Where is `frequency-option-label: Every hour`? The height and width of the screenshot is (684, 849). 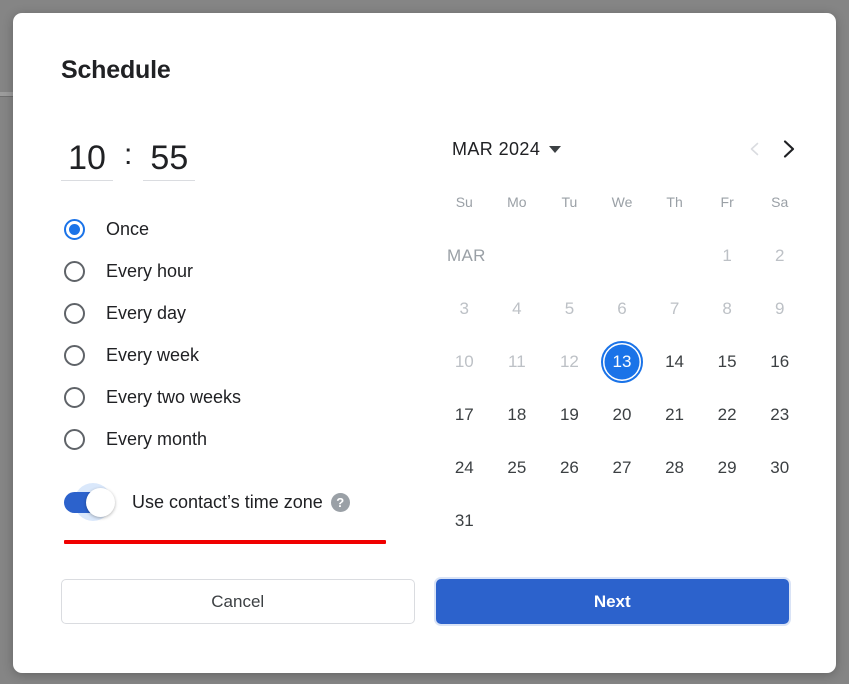
frequency-option-label: Every hour is located at coordinates (150, 270).